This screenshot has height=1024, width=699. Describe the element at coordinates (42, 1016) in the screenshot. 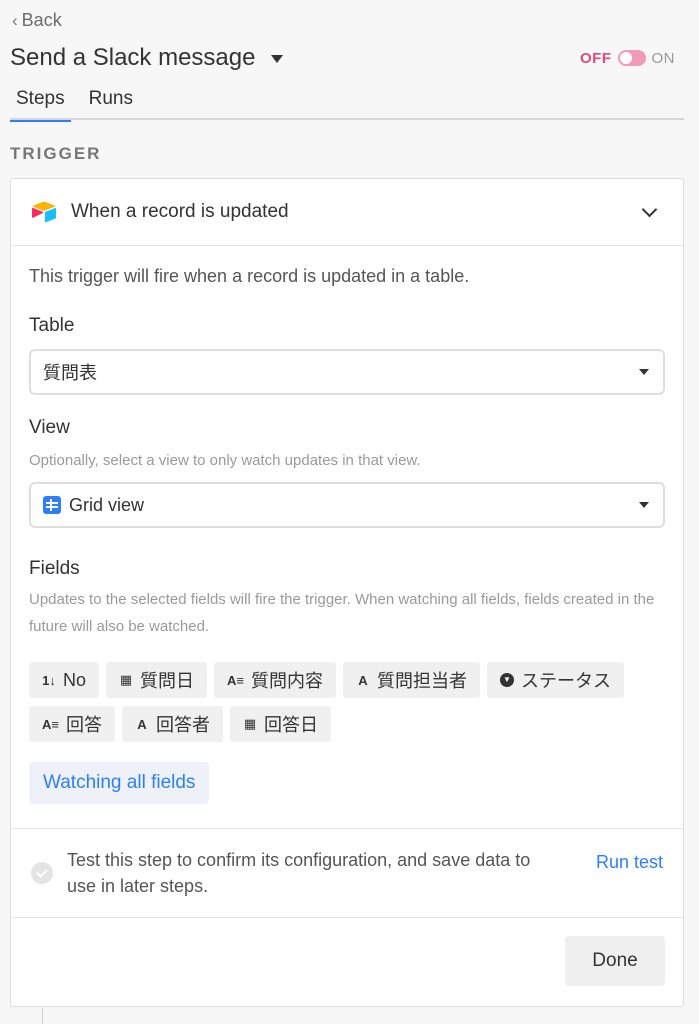

I see `step-connector-line` at that location.